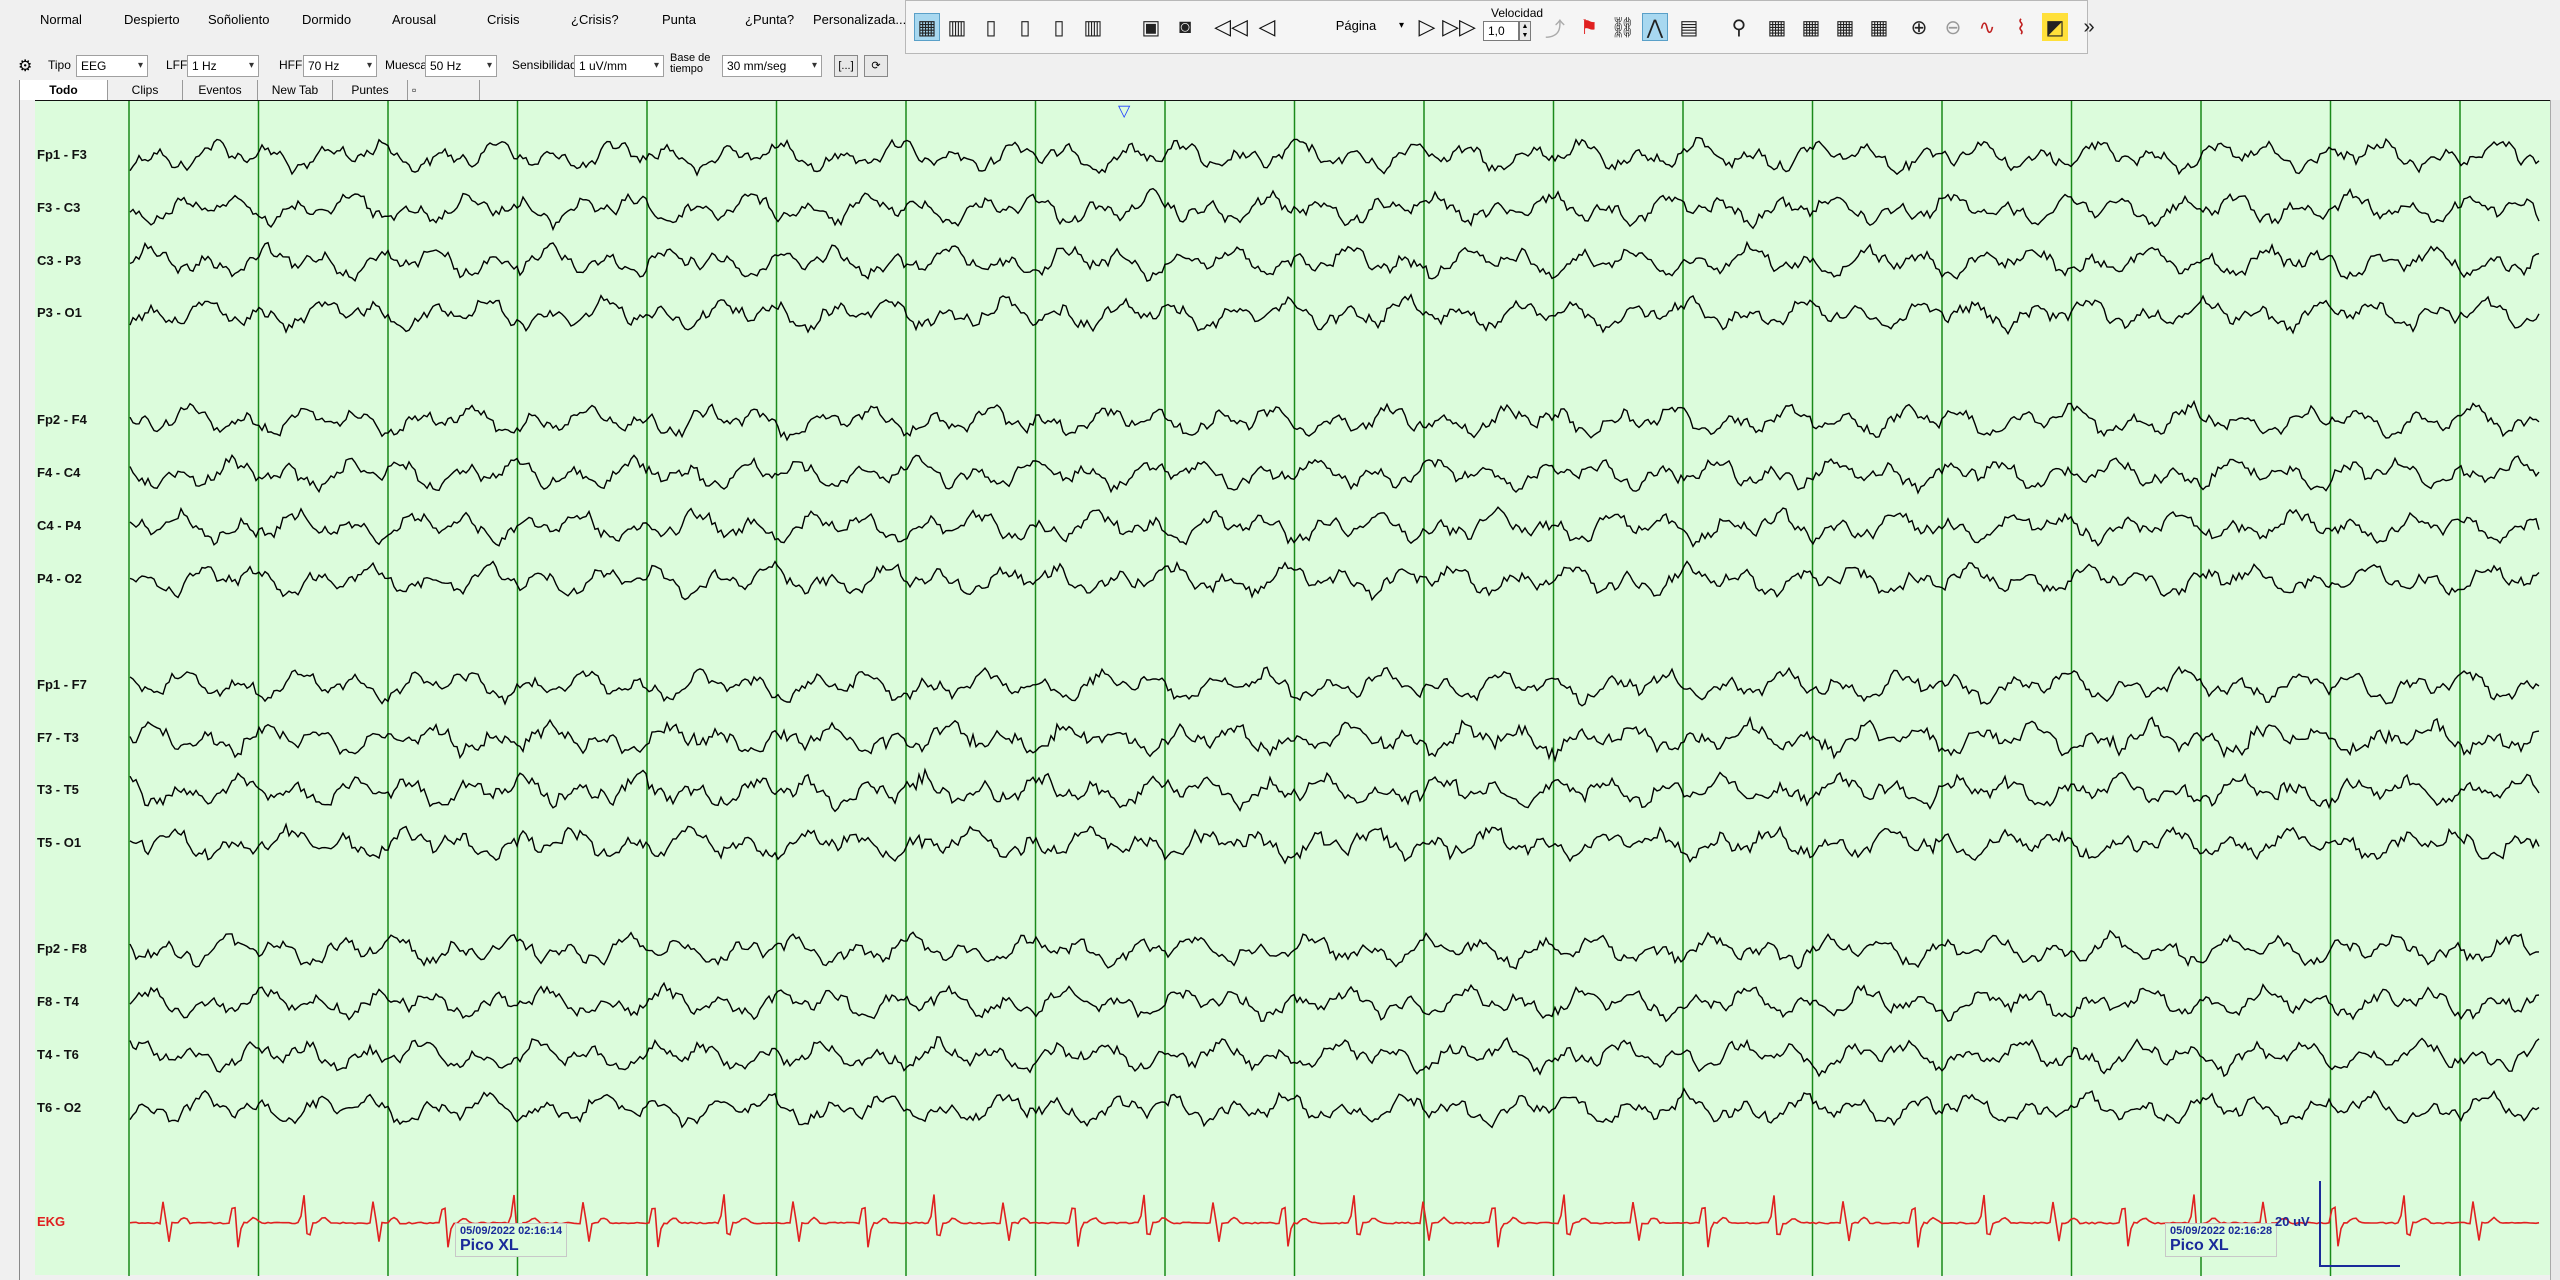  What do you see at coordinates (64, 90) in the screenshot?
I see `tab-todo: Todo` at bounding box center [64, 90].